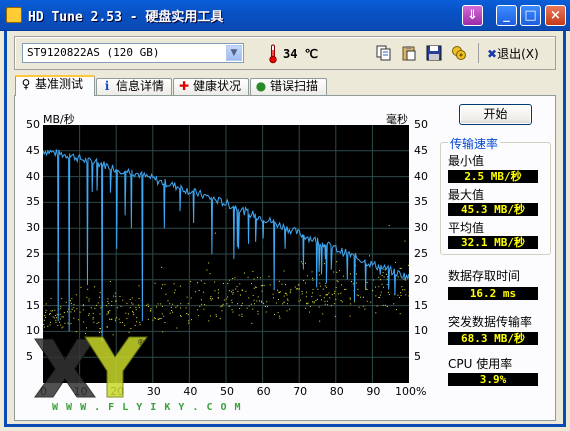 The width and height of the screenshot is (570, 431). Describe the element at coordinates (409, 53) in the screenshot. I see `paste-icon` at that location.